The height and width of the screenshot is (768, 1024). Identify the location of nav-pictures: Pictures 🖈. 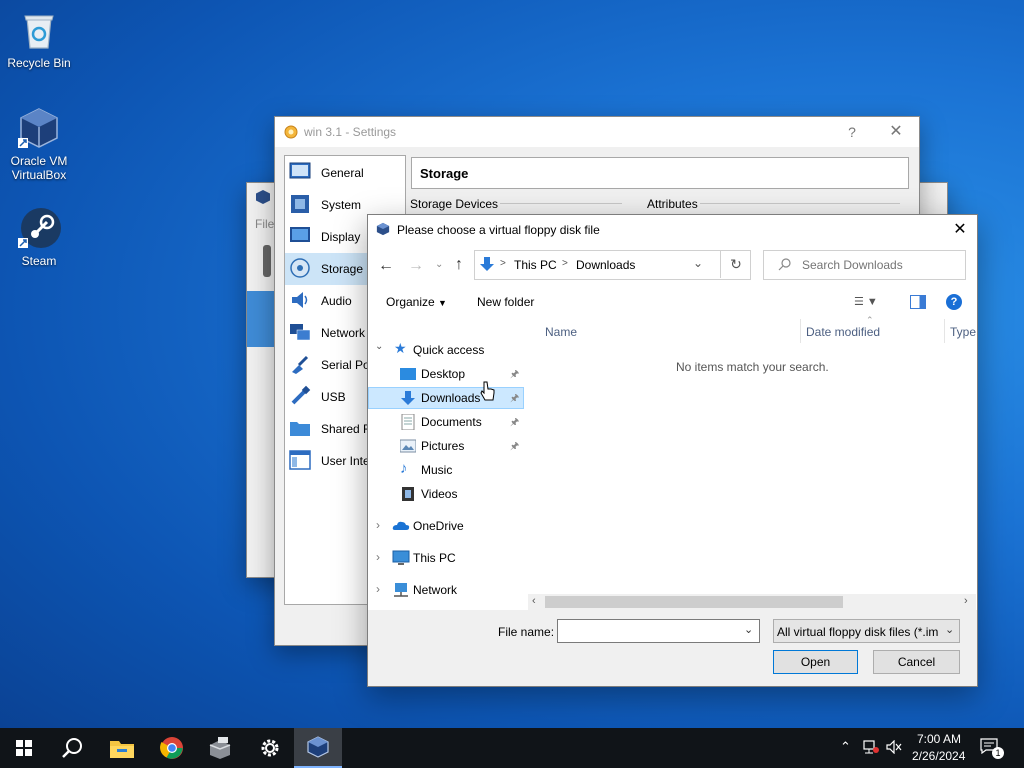
(447, 446).